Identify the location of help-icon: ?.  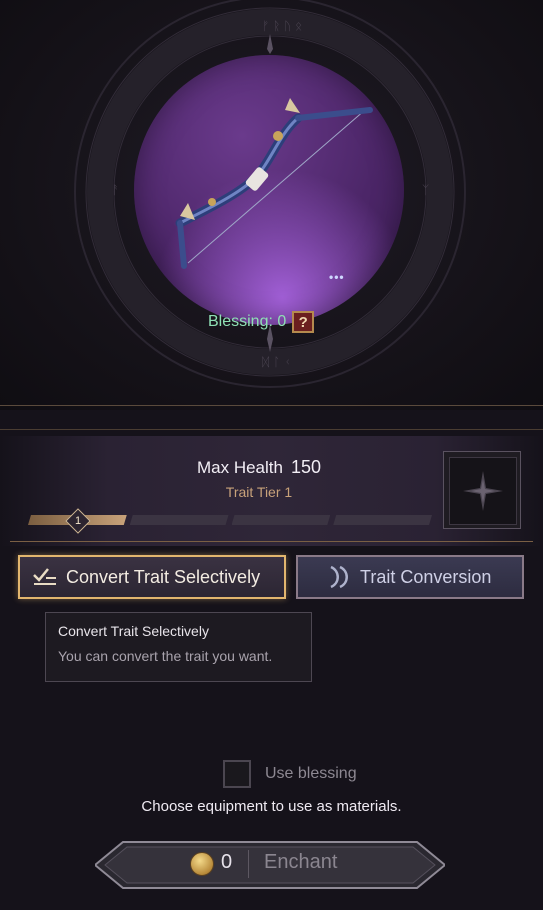
(303, 322).